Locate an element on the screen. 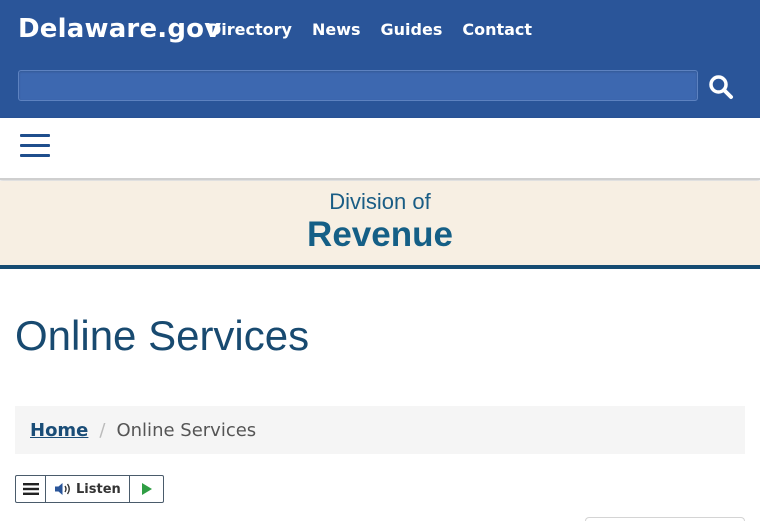  play-icon is located at coordinates (146, 489).